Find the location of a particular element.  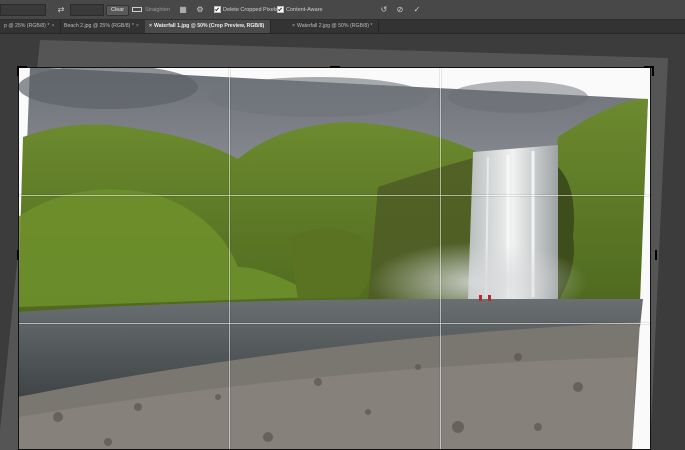

crop-handle-top-left is located at coordinates (22, 71).